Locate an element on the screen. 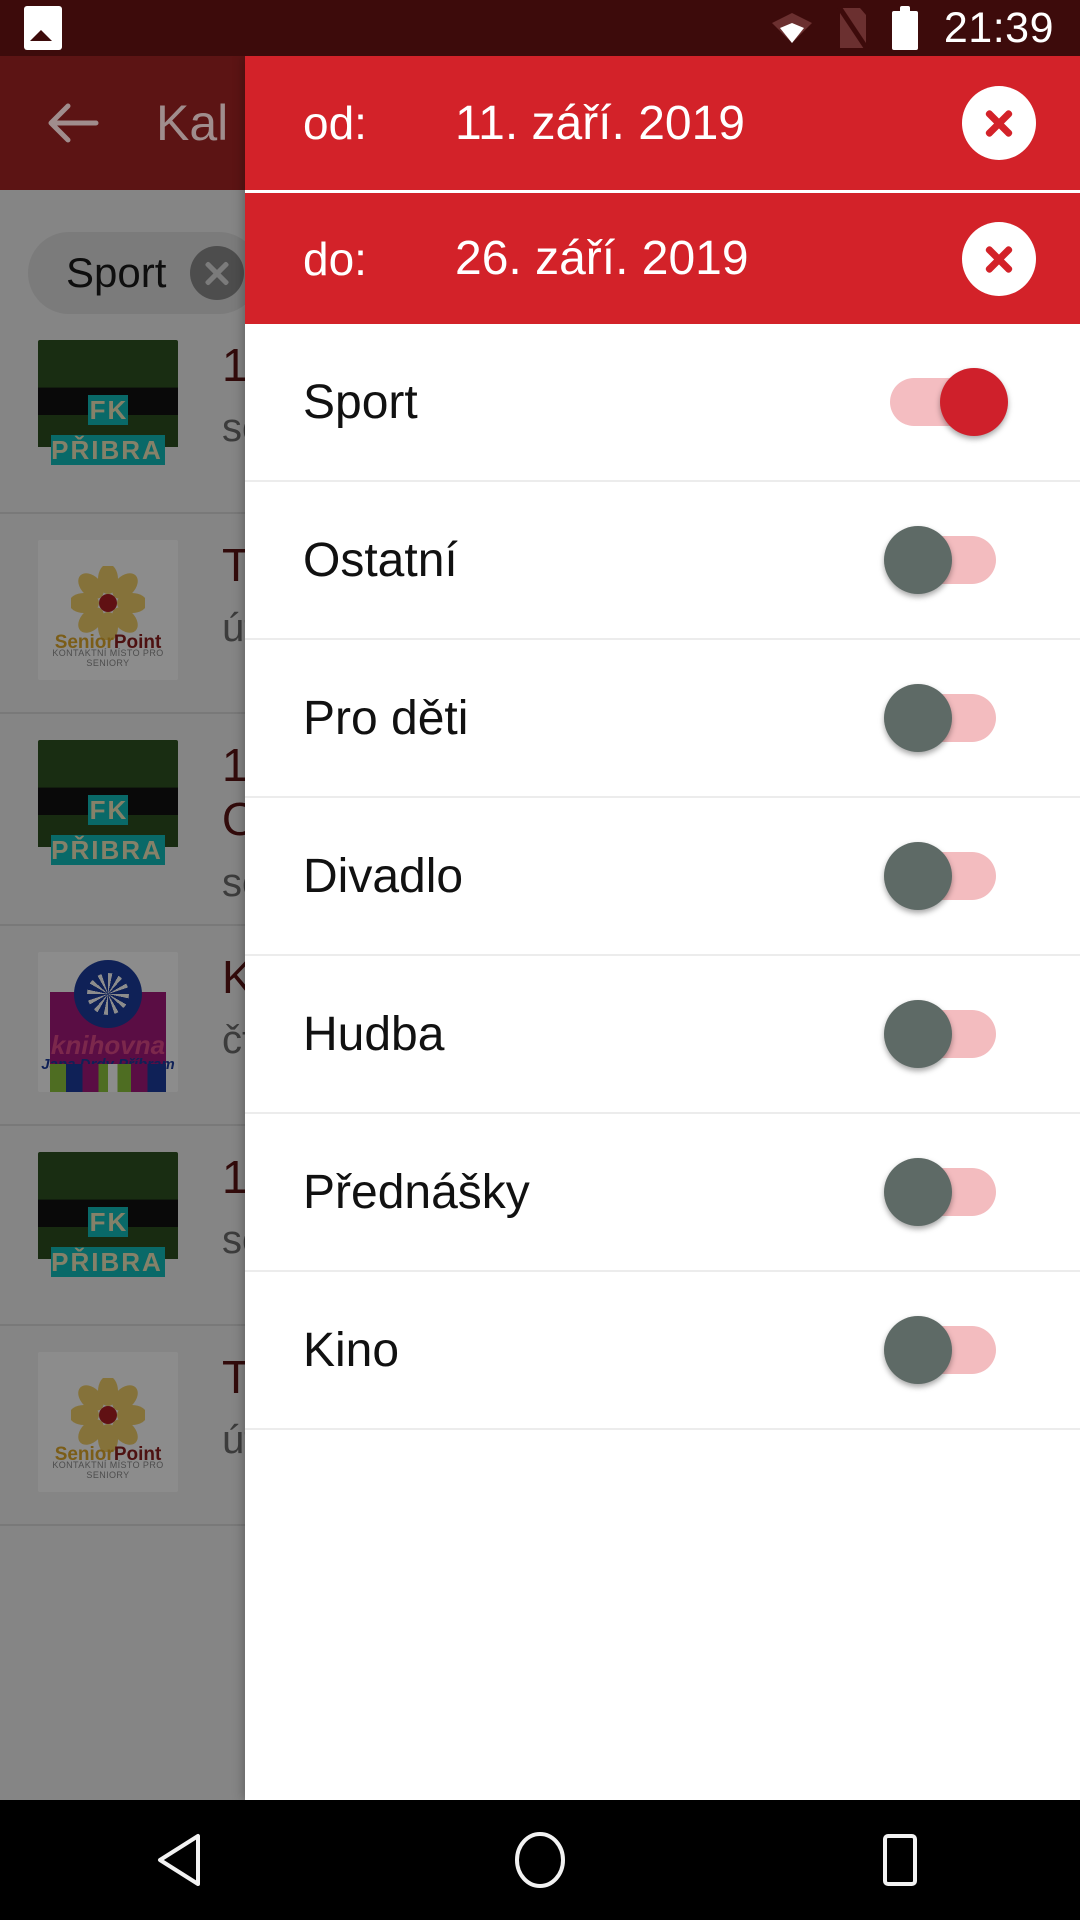 The width and height of the screenshot is (1080, 1920). category-toggle-sport is located at coordinates (948, 402).